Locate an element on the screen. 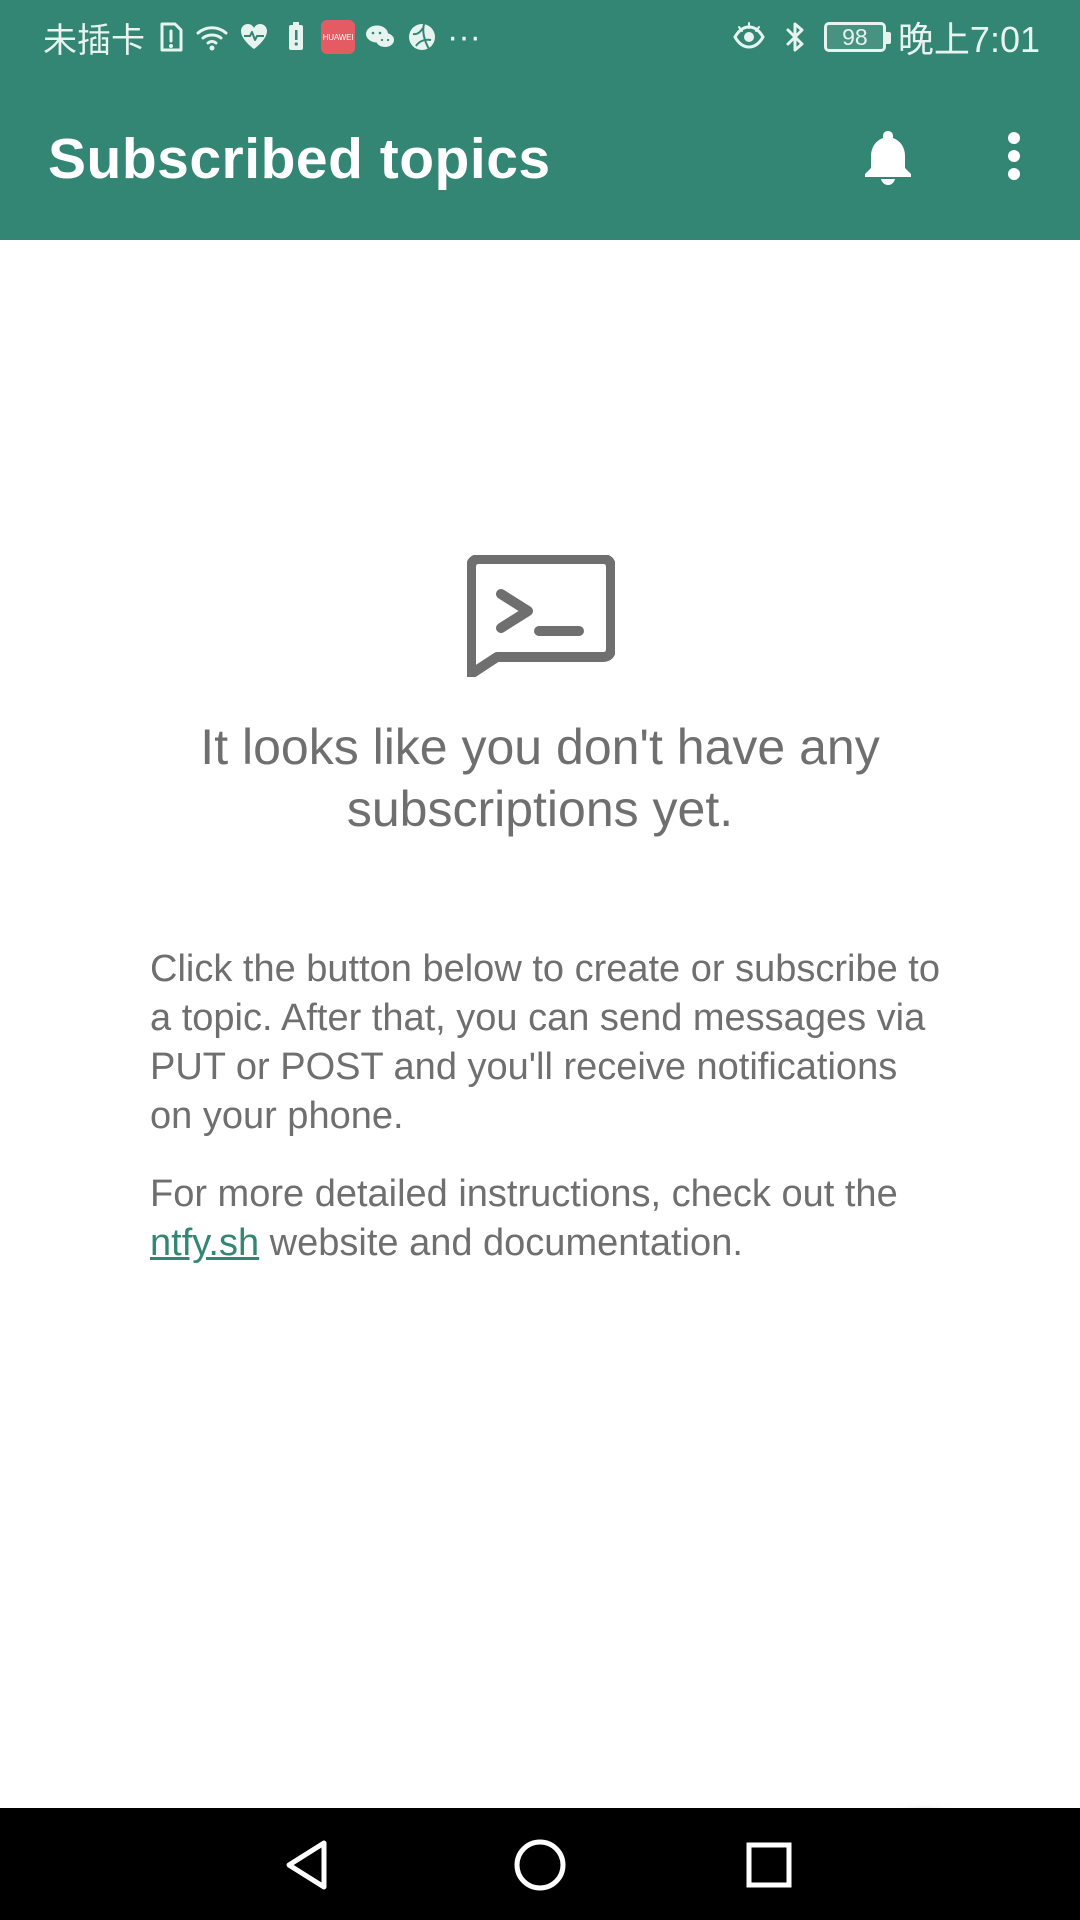  status-right-group: 98 晚上7:01 is located at coordinates (886, 37).